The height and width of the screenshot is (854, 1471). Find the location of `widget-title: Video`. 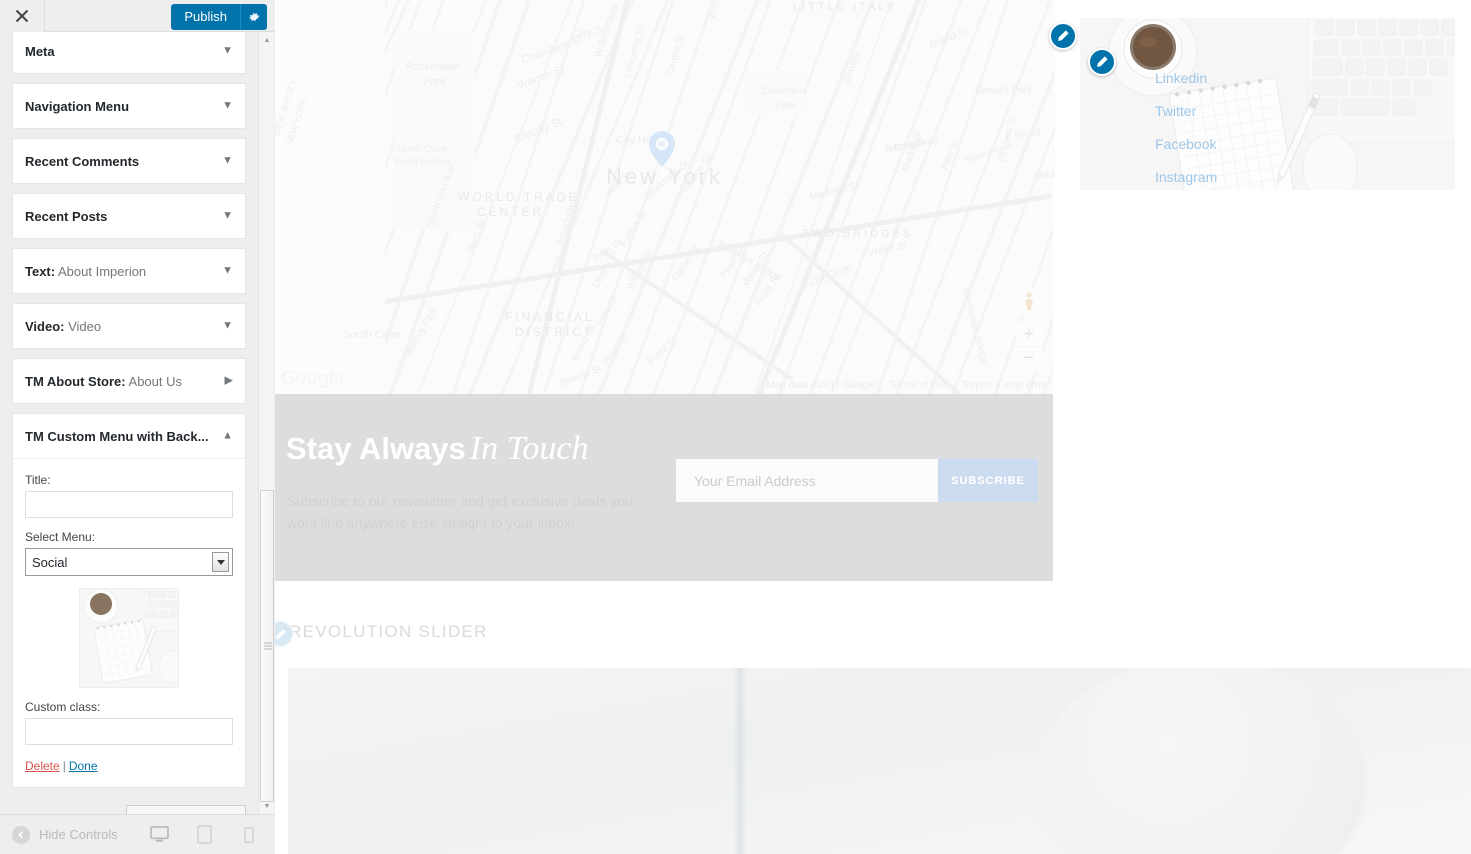

widget-title: Video is located at coordinates (63, 326).